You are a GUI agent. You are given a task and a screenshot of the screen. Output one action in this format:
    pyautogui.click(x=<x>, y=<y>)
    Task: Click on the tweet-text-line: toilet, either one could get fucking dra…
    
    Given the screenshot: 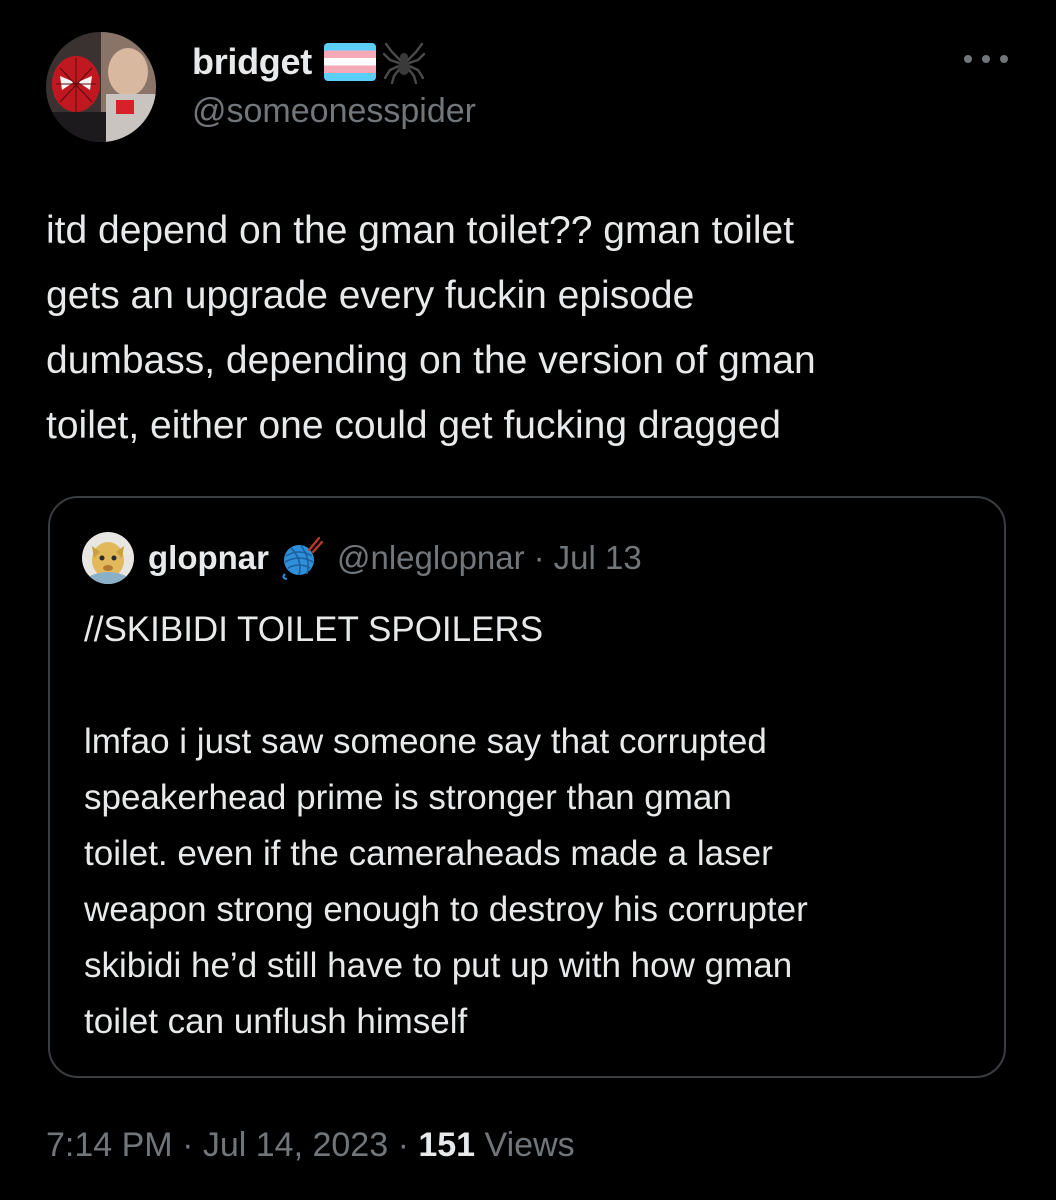 What is the action you would take?
    pyautogui.click(x=414, y=425)
    